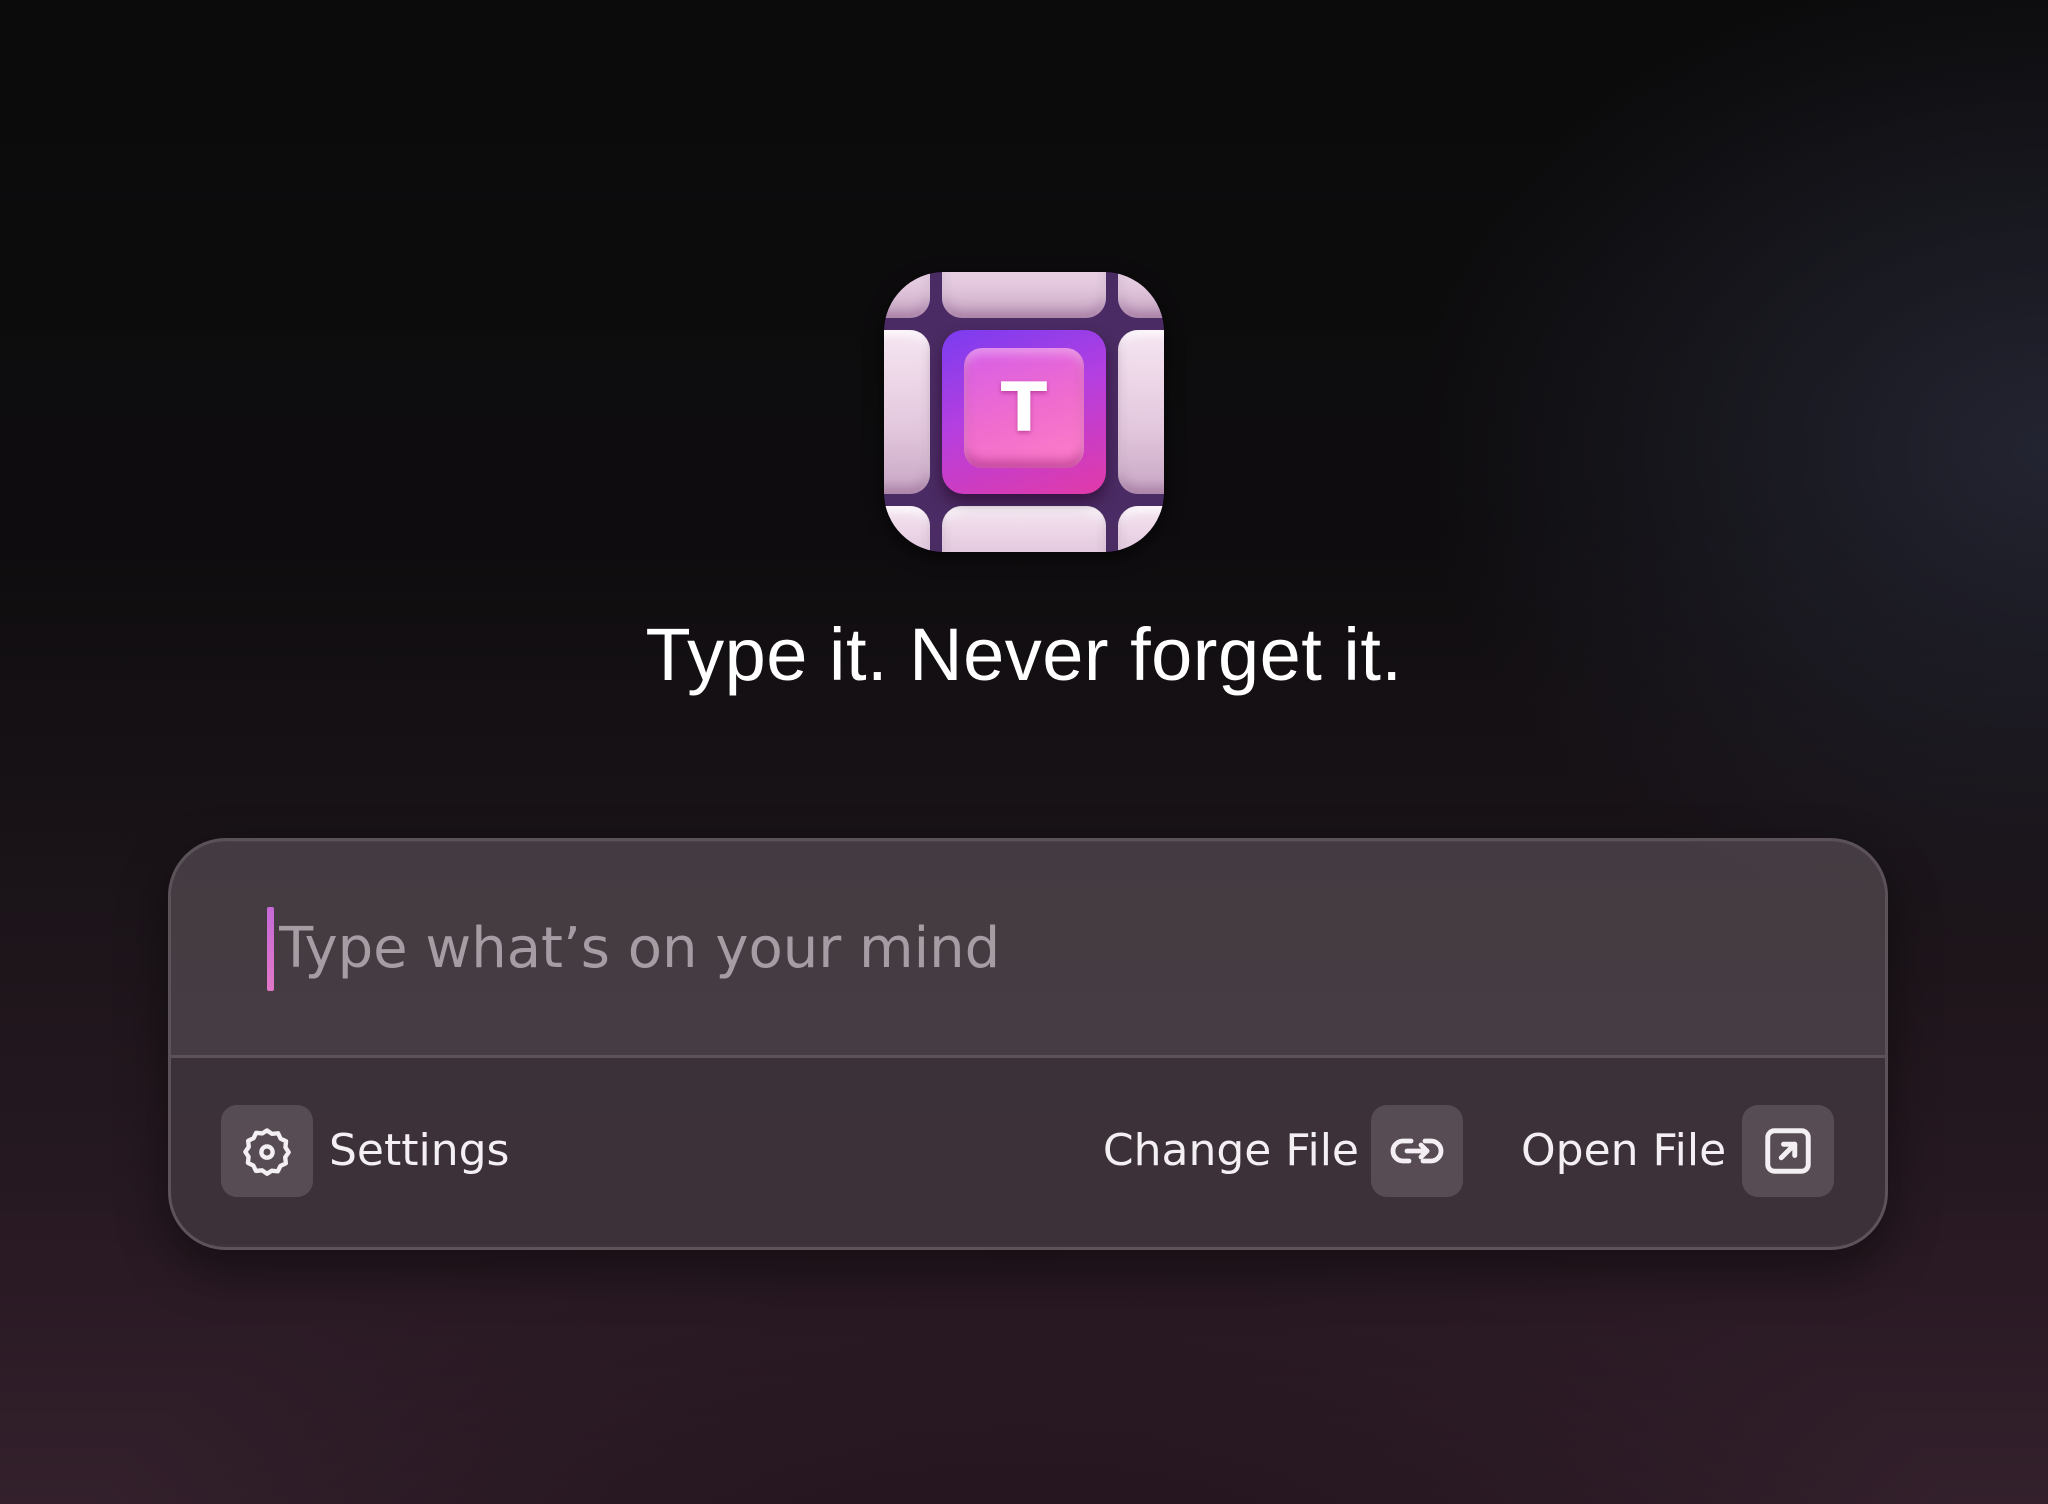 The height and width of the screenshot is (1504, 2048). I want to click on settings-button, so click(267, 1151).